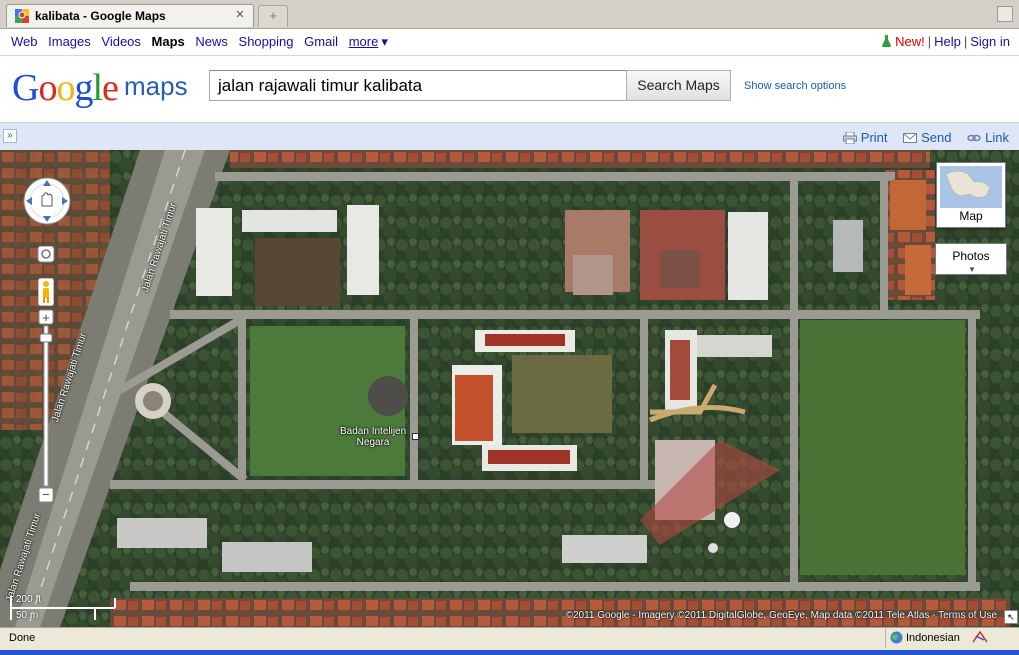  I want to click on map-toolbar: » Print Send Link, so click(509, 136).